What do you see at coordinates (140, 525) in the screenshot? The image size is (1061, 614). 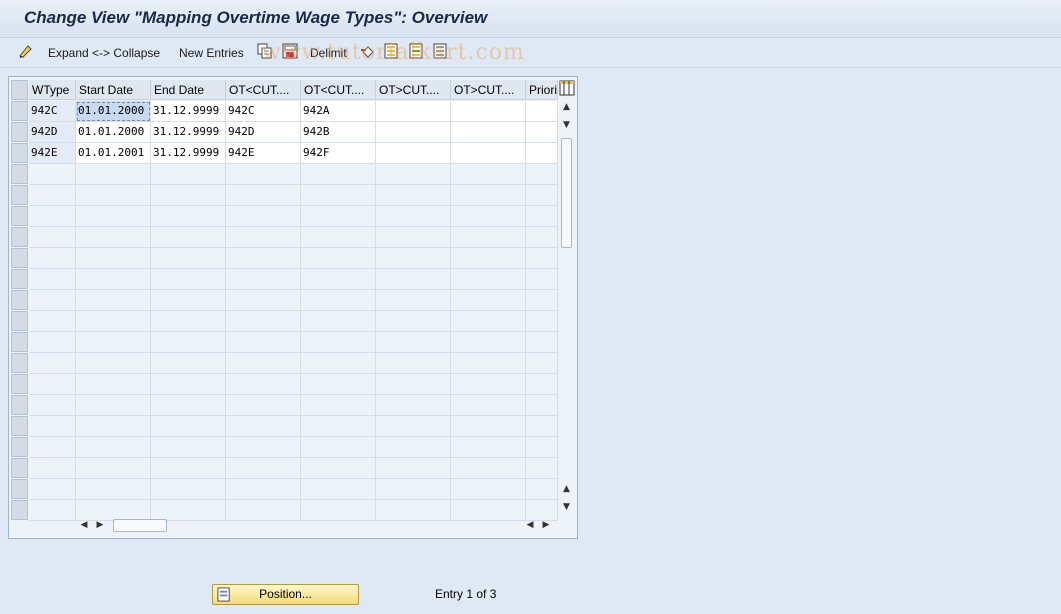 I see `horizontal-scroll-thumb` at bounding box center [140, 525].